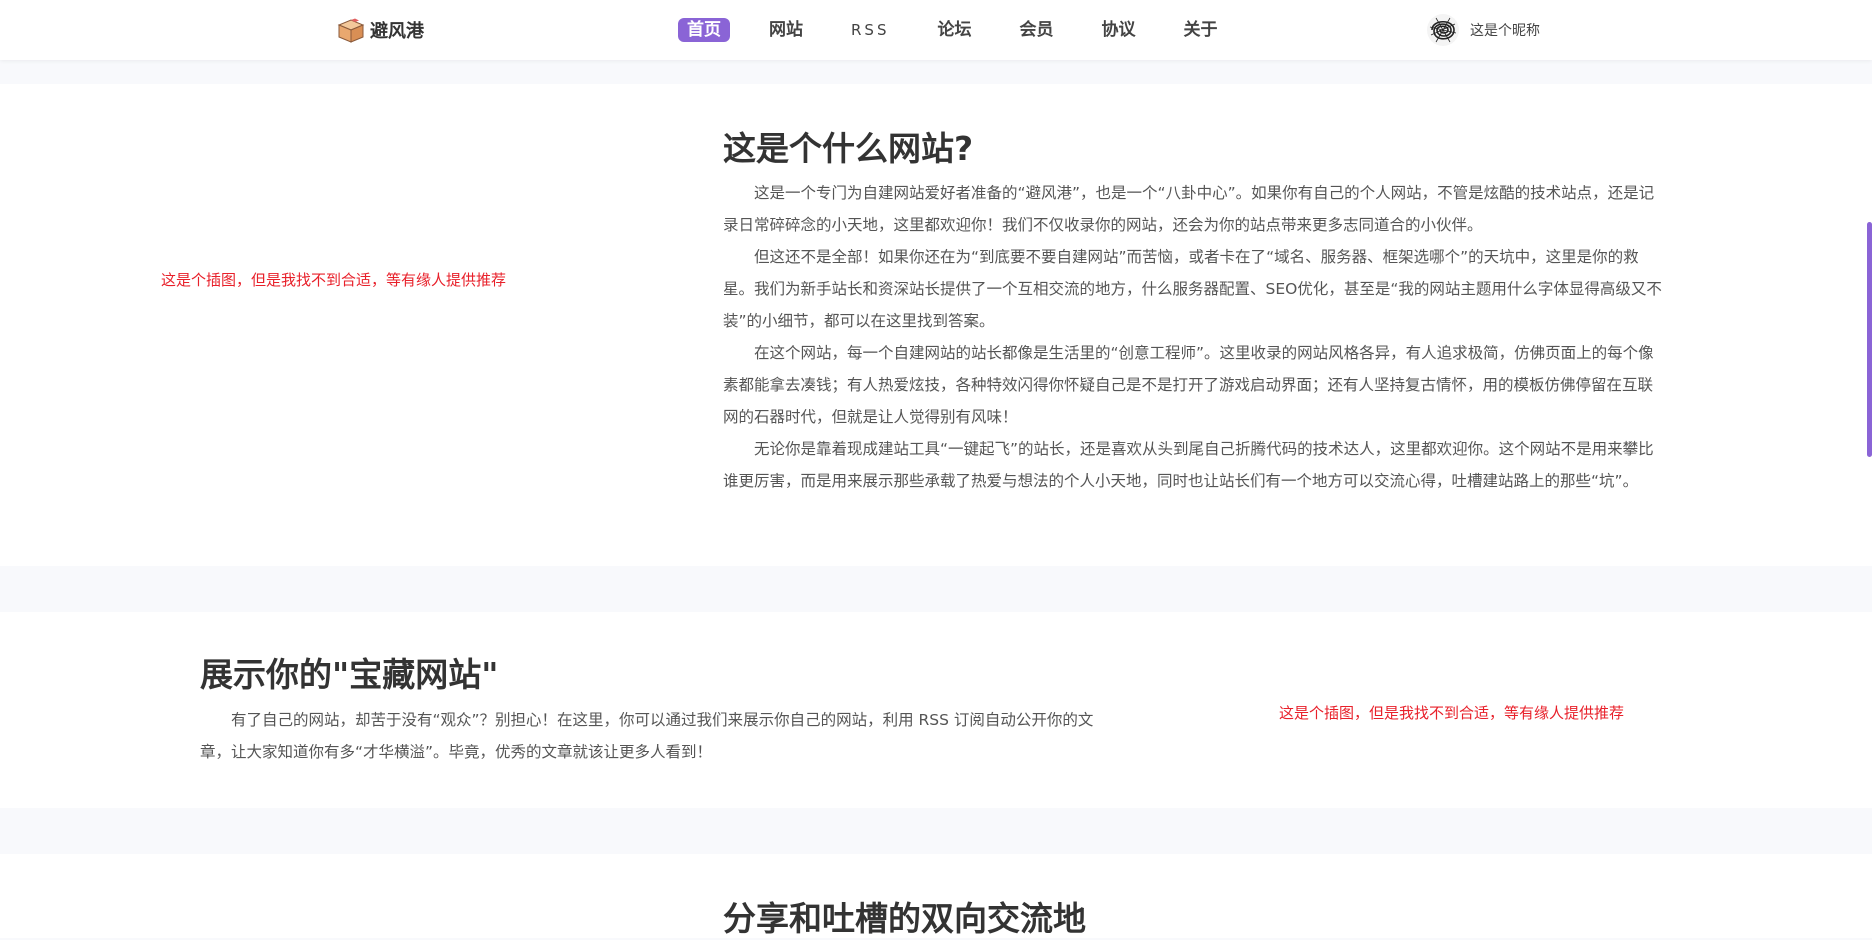 The image size is (1872, 940). I want to click on nav-item-home: 首页, so click(704, 30).